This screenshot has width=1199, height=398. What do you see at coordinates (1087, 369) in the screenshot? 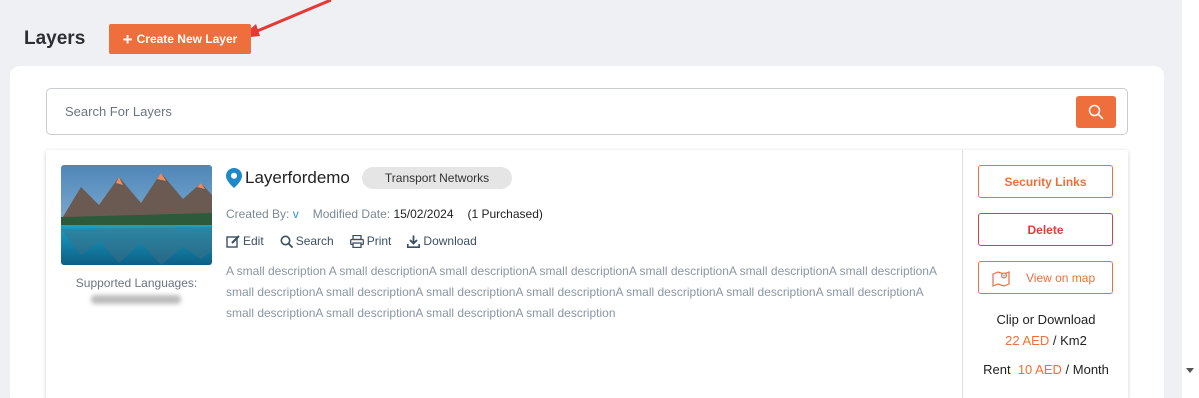
I see `rent-price-unit: / Month` at bounding box center [1087, 369].